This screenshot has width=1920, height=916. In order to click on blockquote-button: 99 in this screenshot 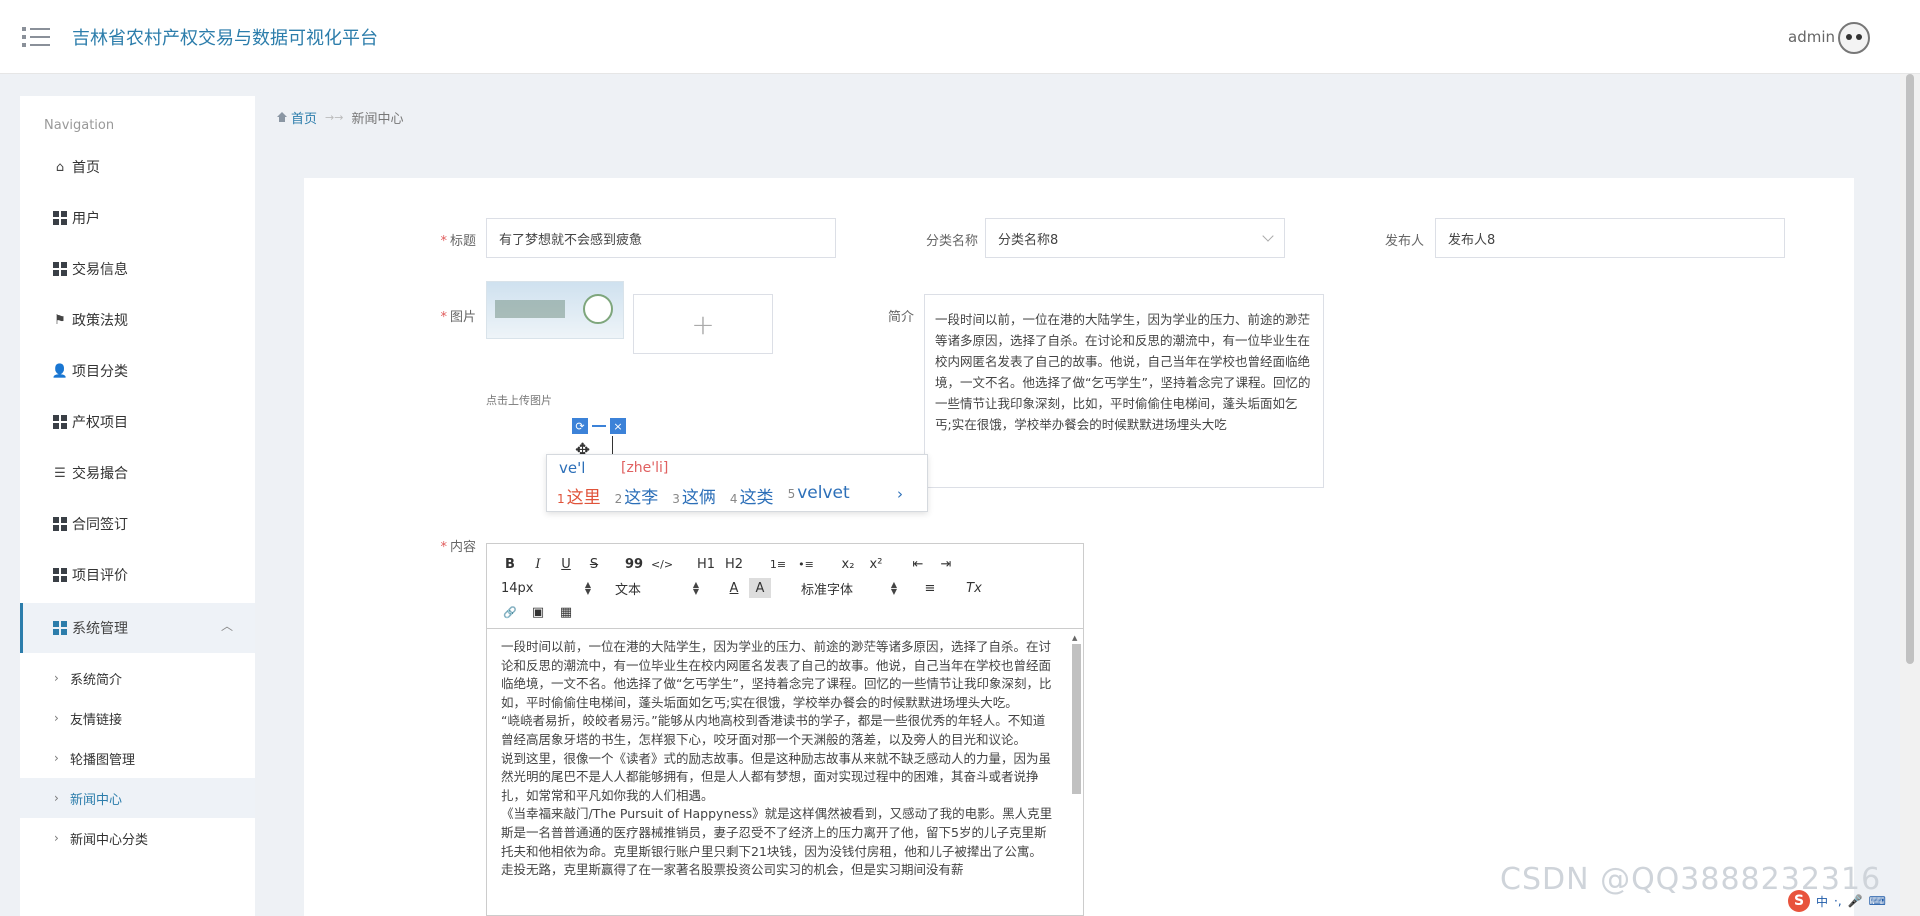, I will do `click(634, 564)`.